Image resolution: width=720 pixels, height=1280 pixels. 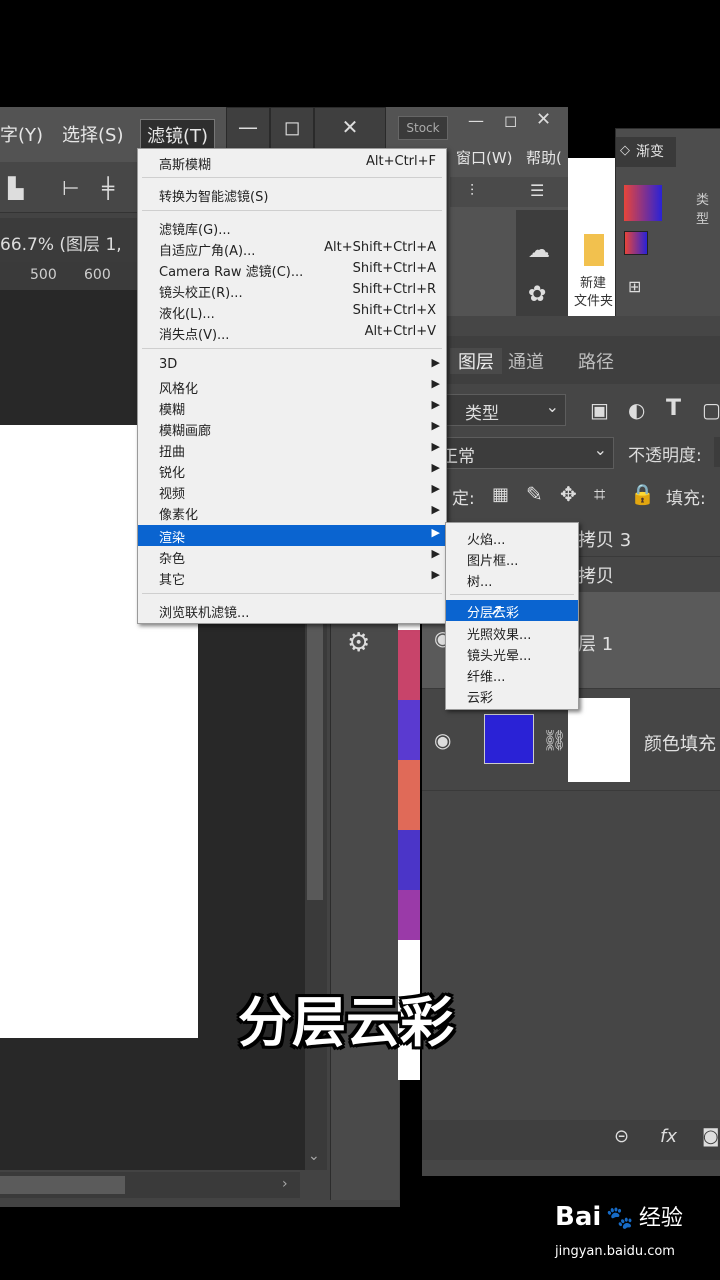 I want to click on menu-item-convert-smart-filter: 转换为智能滤镜(S), so click(x=292, y=194).